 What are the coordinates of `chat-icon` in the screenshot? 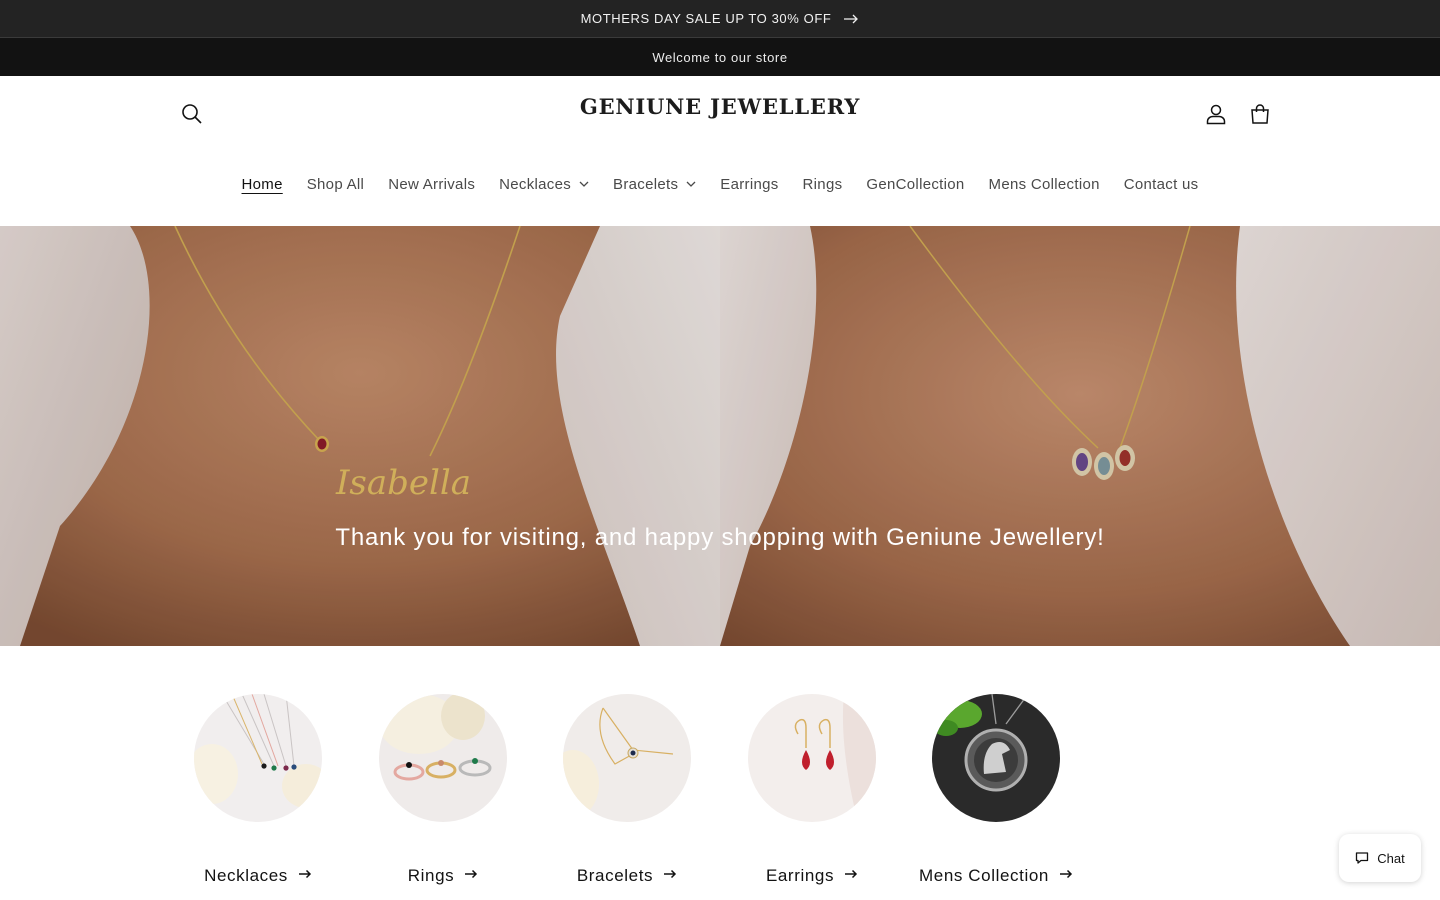 It's located at (1362, 858).